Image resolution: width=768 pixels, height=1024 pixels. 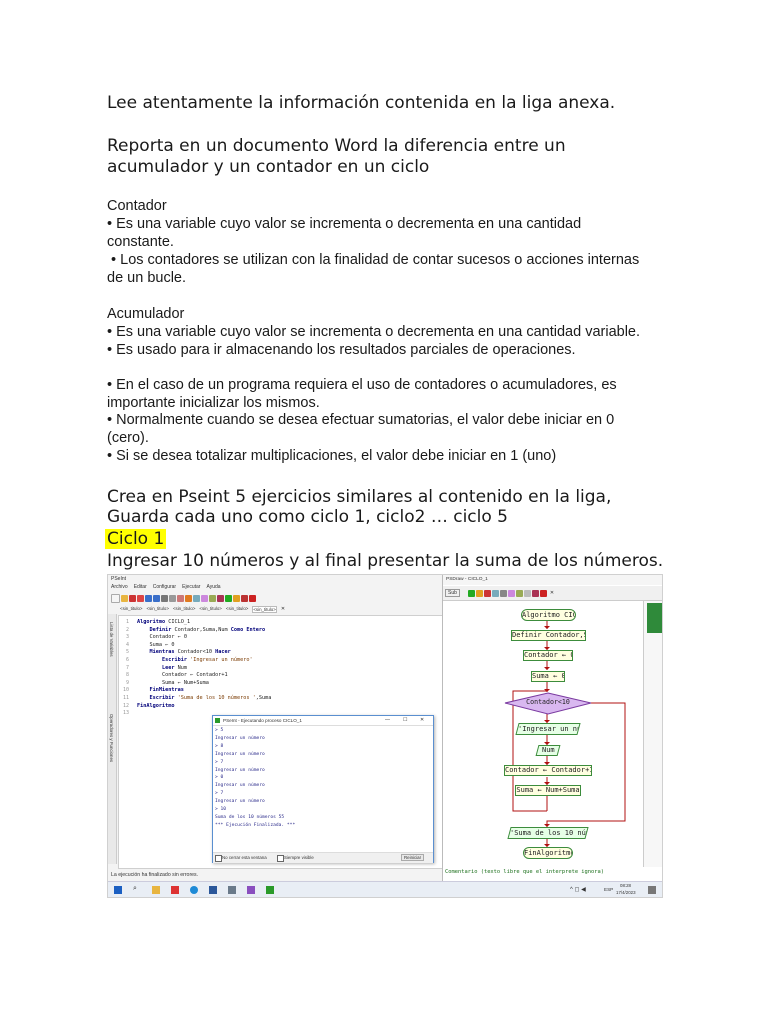 What do you see at coordinates (111, 639) in the screenshot?
I see `variables-panel-tab: Lista de Variables` at bounding box center [111, 639].